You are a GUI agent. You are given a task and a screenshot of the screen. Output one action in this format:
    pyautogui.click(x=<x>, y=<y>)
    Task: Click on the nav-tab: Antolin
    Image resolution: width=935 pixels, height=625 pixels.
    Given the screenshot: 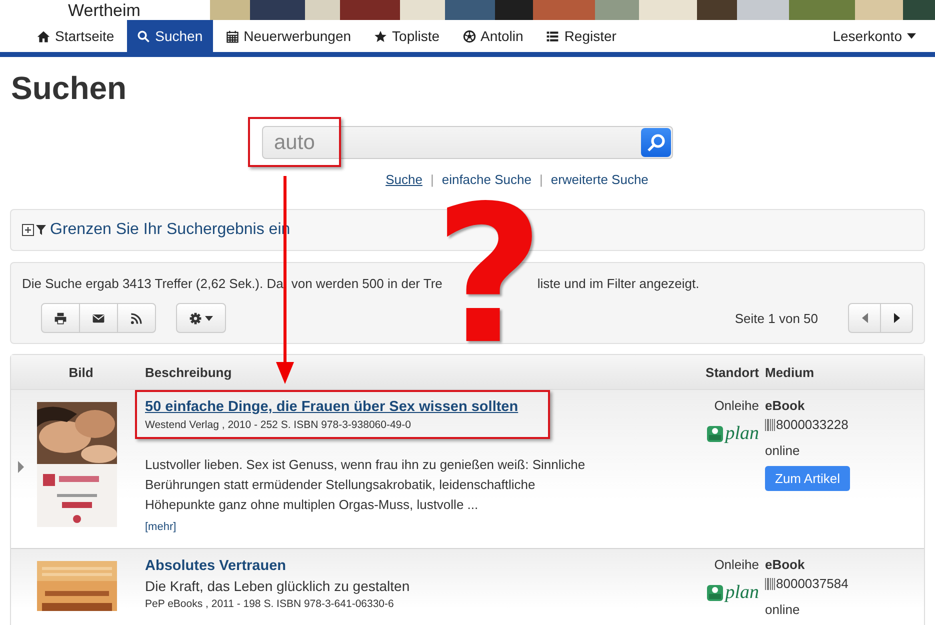 What is the action you would take?
    pyautogui.click(x=493, y=36)
    